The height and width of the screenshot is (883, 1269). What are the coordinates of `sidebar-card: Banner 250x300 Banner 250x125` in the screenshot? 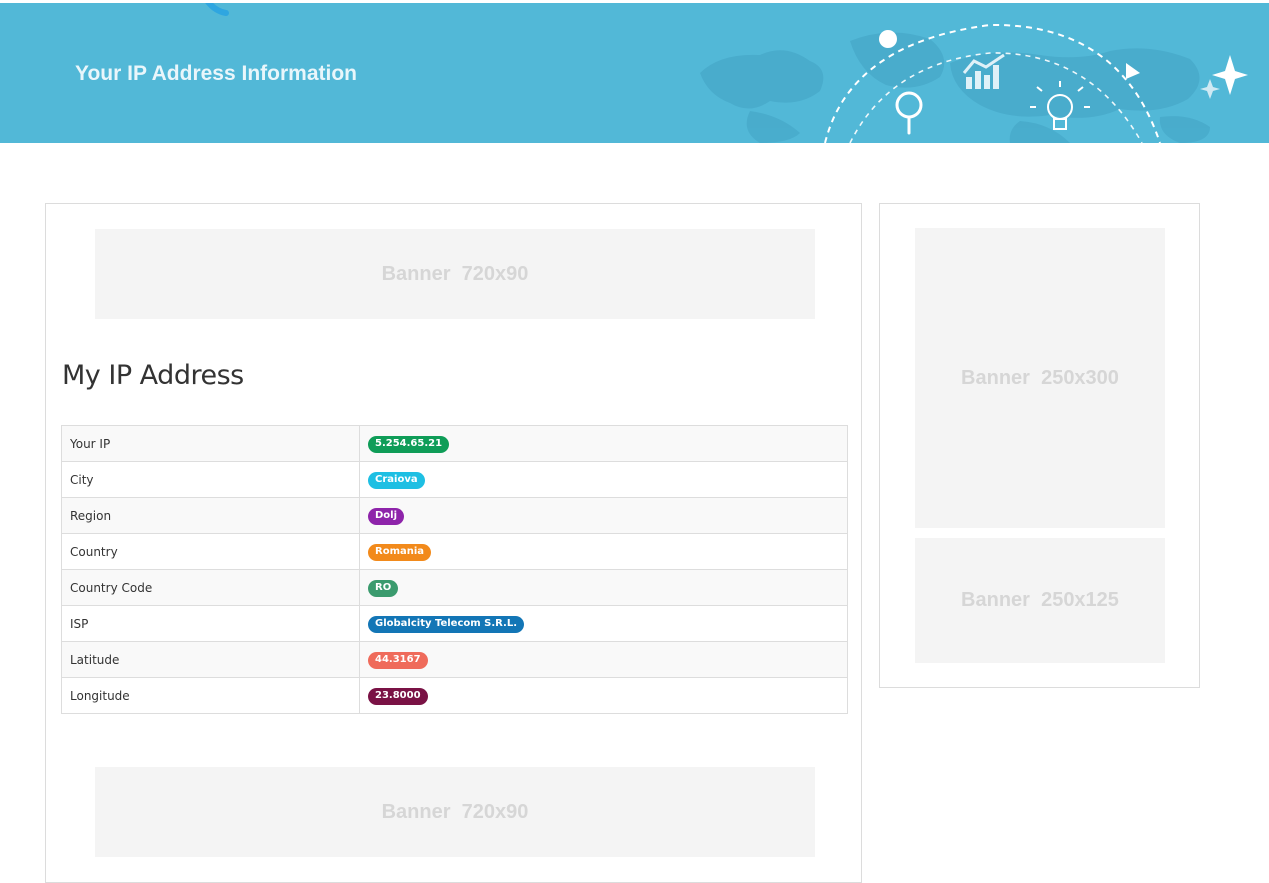 It's located at (1039, 445).